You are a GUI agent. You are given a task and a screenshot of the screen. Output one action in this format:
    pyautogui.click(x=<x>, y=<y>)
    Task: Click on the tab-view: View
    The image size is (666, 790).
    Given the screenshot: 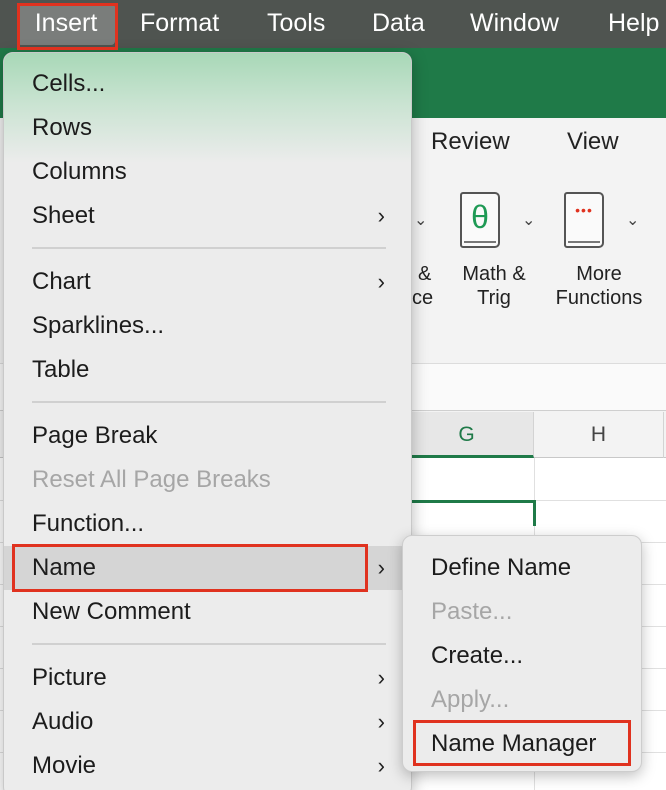 What is the action you would take?
    pyautogui.click(x=593, y=142)
    